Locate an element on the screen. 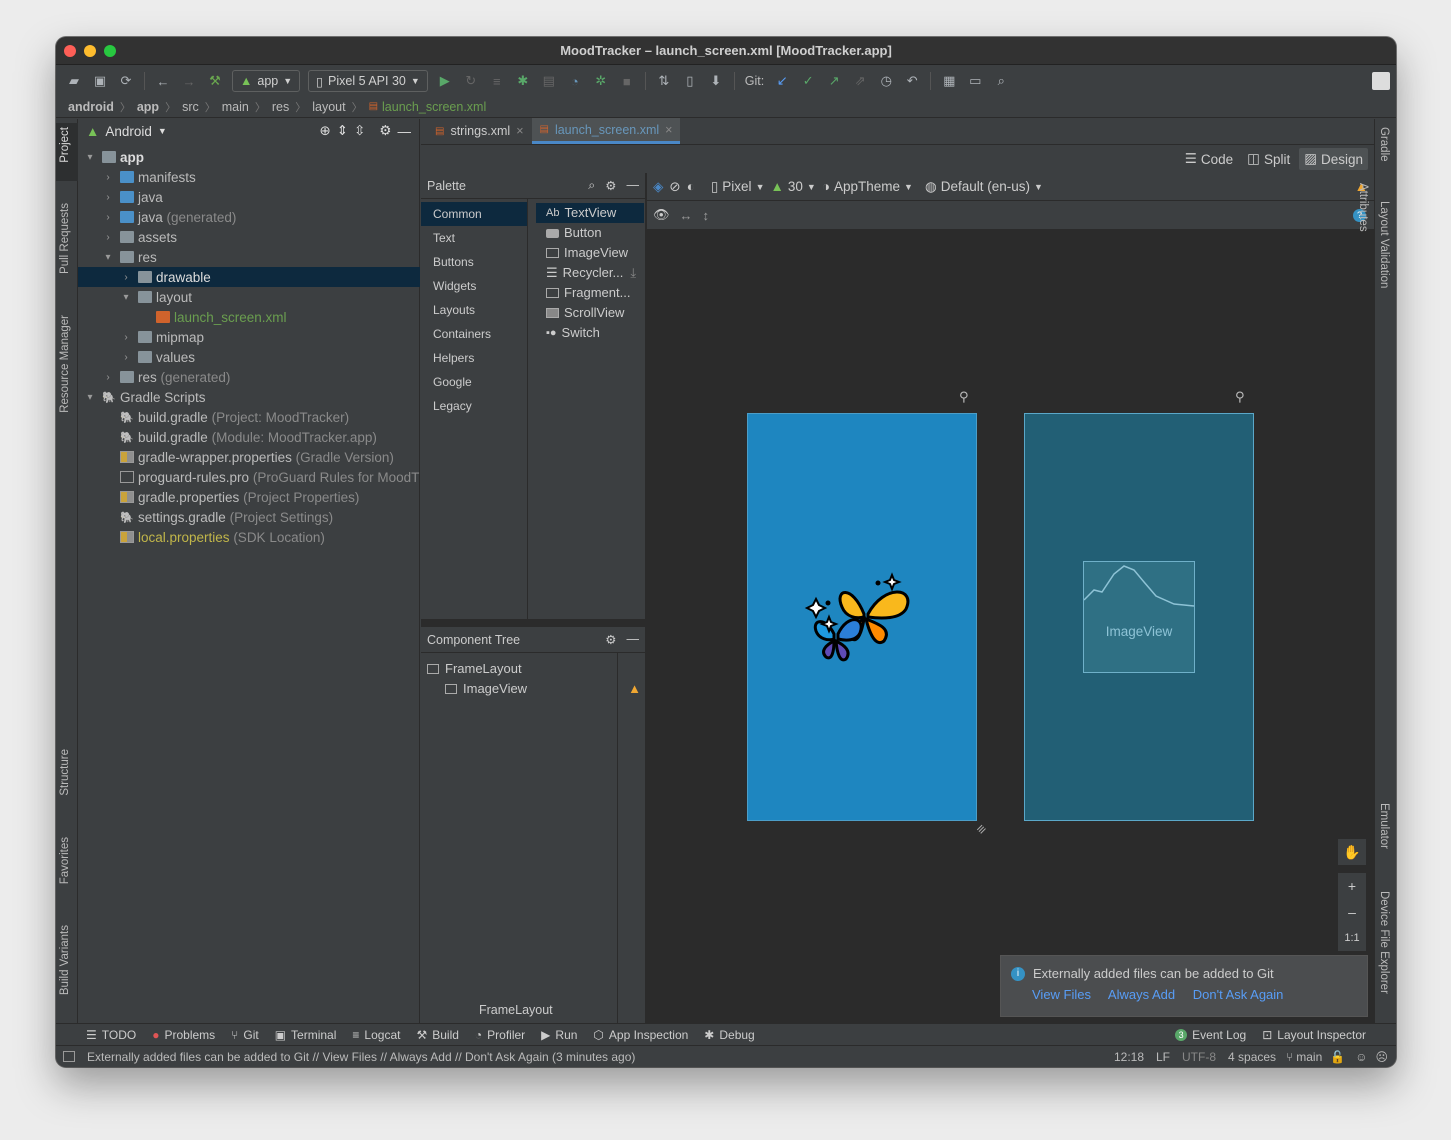 This screenshot has height=1140, width=1451. zoom-reset-button: 1:1 is located at coordinates (1352, 938).